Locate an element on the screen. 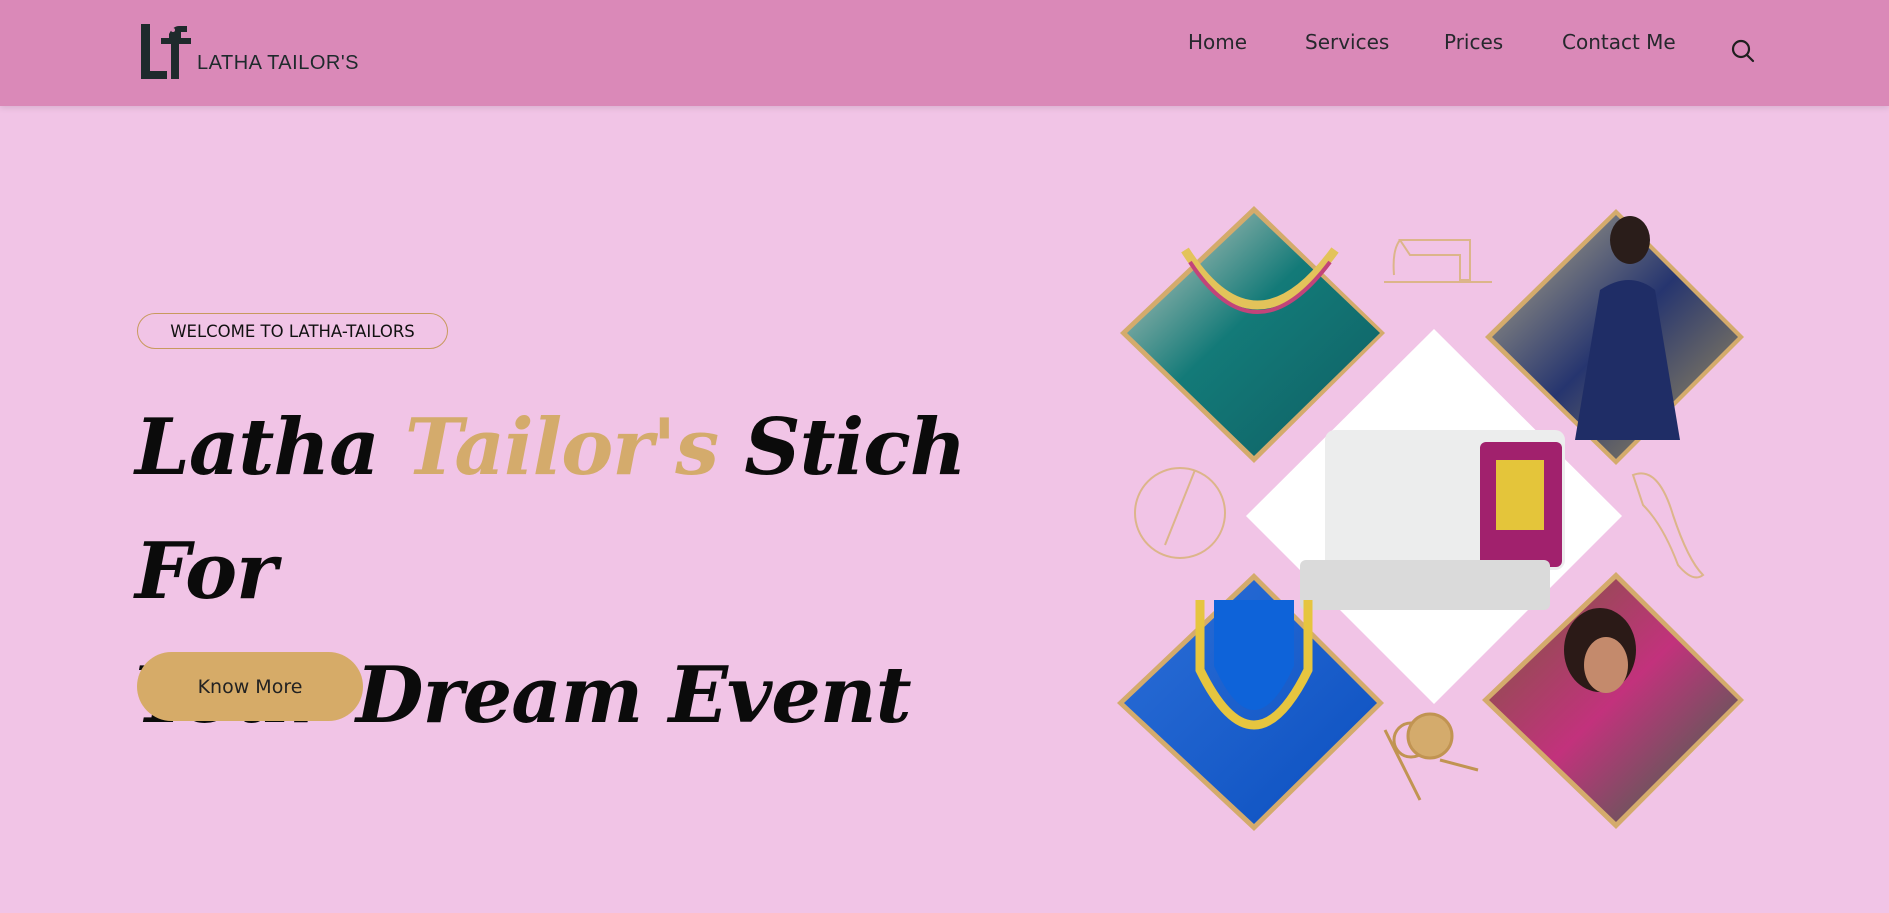 The height and width of the screenshot is (913, 1889). bottom-right-photo is located at coordinates (1613, 700).